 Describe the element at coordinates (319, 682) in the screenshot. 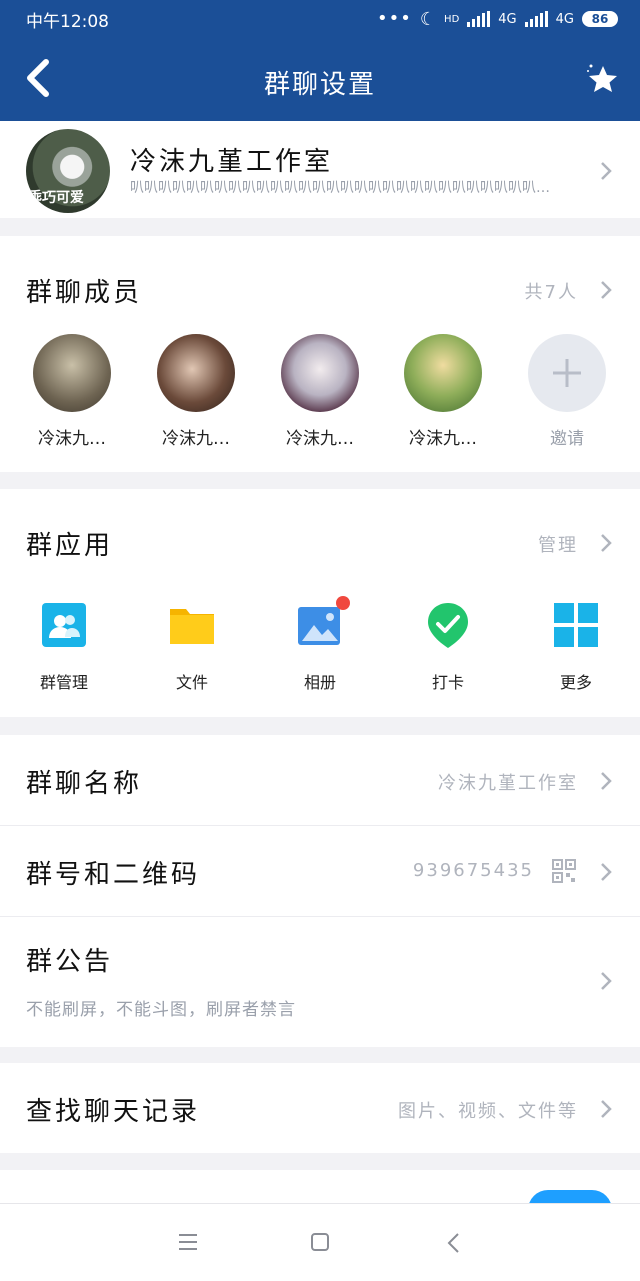

I see `app-label: 相册` at that location.